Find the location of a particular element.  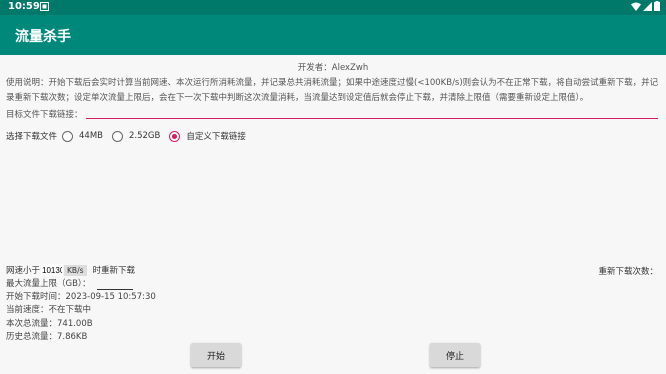

max-traffic-label: 最大流量上限（GB）： is located at coordinates (48, 284).